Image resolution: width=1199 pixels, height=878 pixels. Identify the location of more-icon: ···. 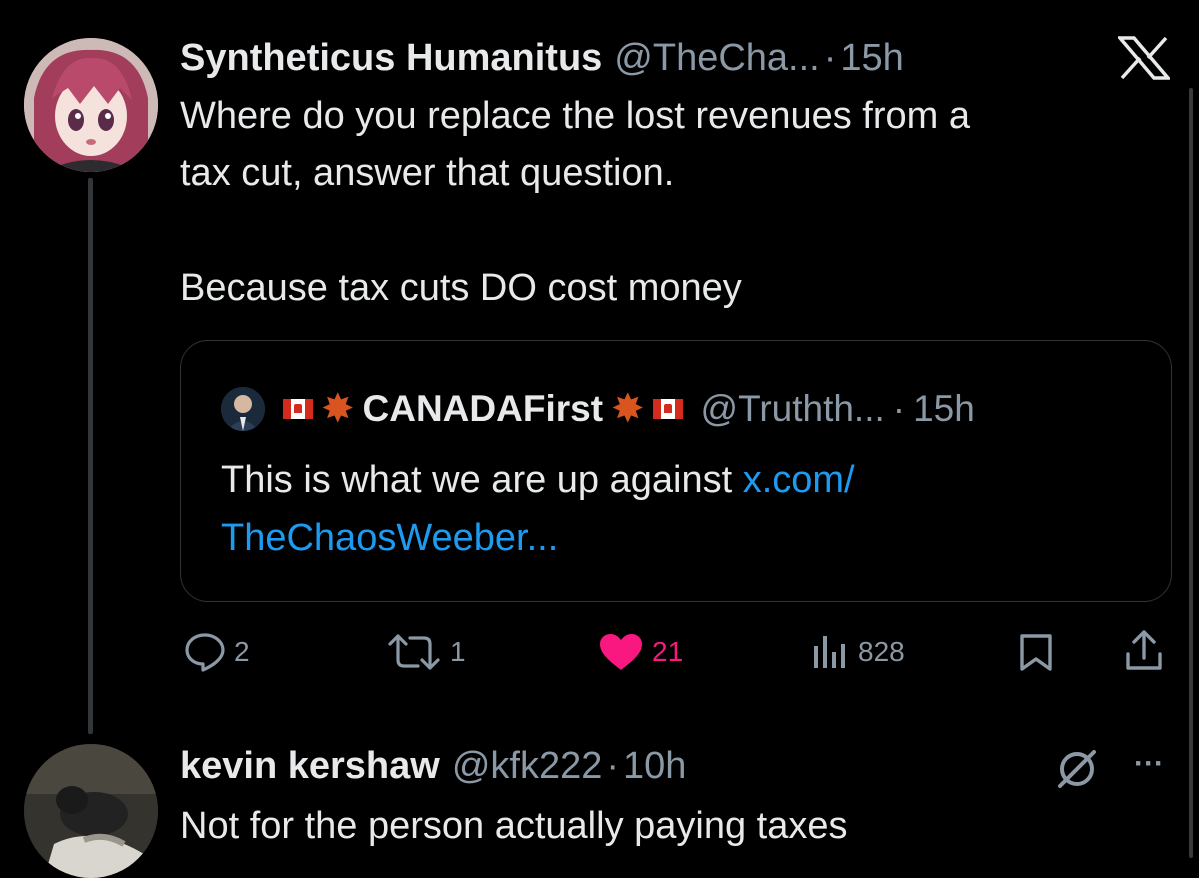
(1149, 763).